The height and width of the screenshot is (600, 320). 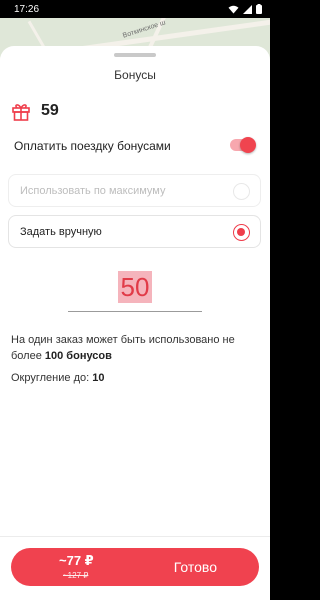 I want to click on trip-price: ~77 ₽, so click(x=76, y=560).